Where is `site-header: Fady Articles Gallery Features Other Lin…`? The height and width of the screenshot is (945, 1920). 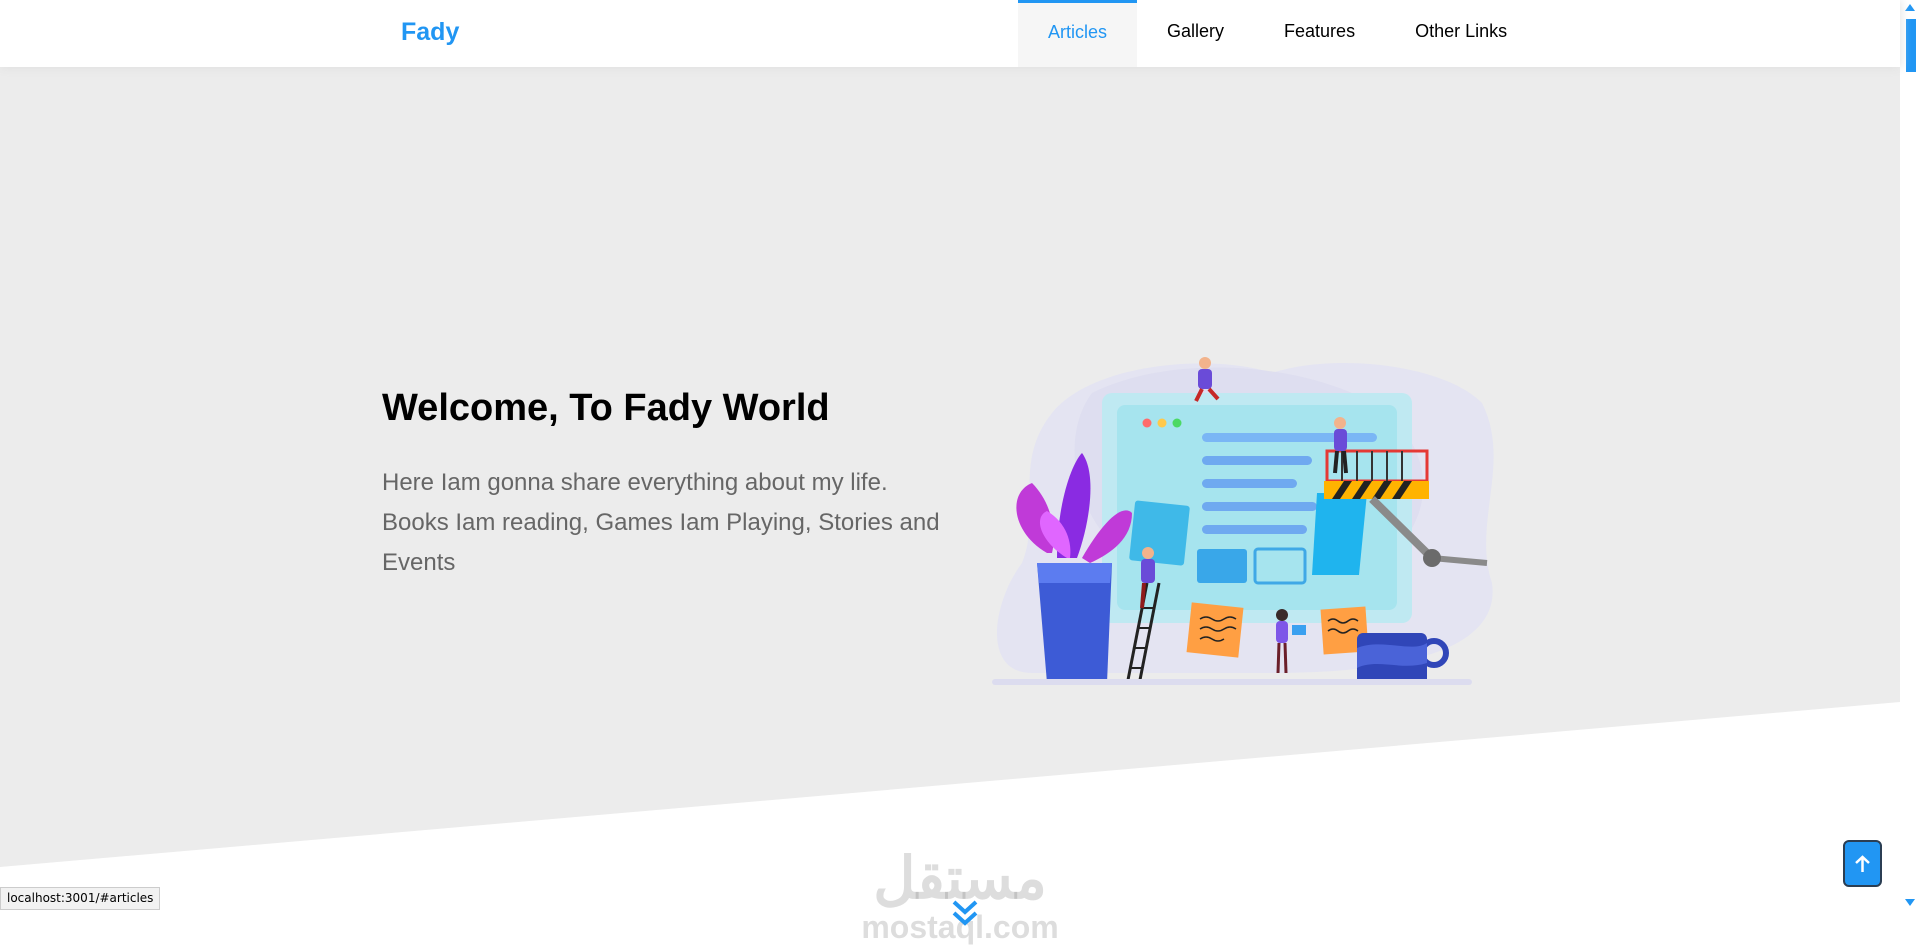 site-header: Fady Articles Gallery Features Other Lin… is located at coordinates (950, 33).